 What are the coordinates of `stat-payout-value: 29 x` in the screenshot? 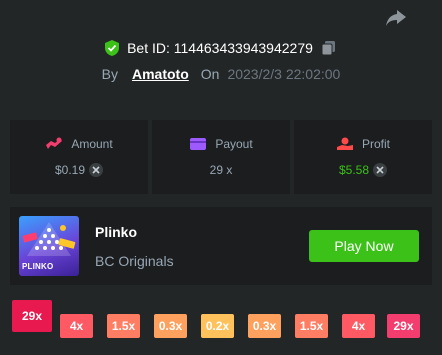 It's located at (221, 170).